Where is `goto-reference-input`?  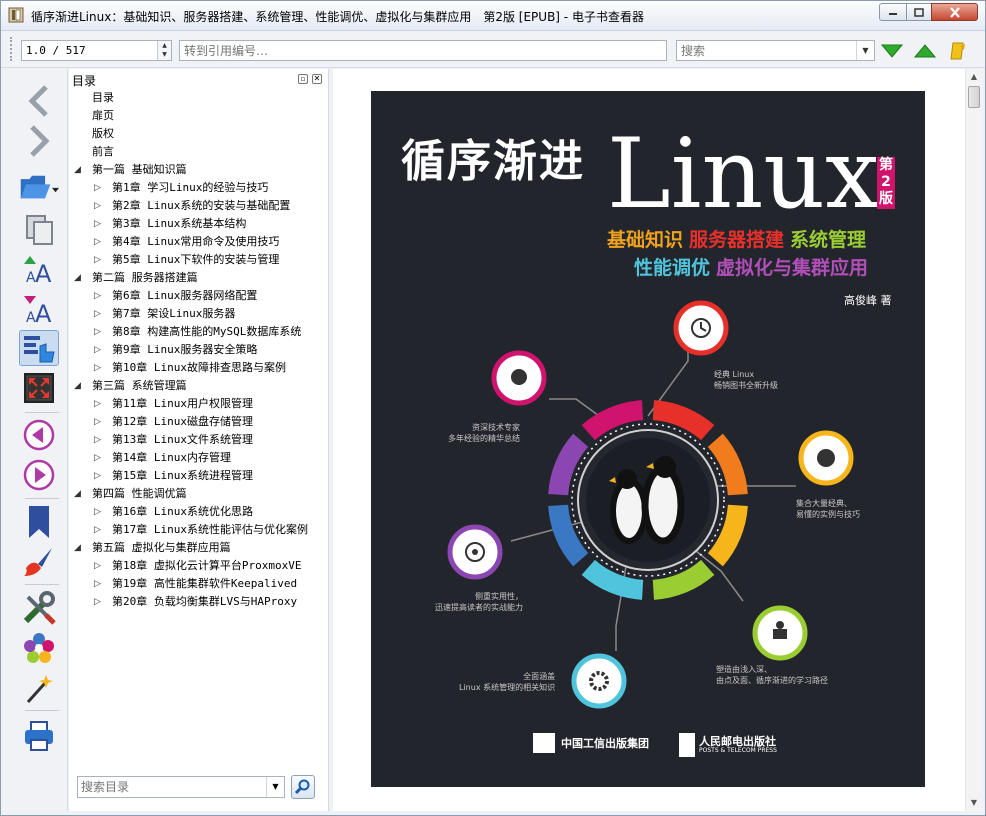
goto-reference-input is located at coordinates (423, 50).